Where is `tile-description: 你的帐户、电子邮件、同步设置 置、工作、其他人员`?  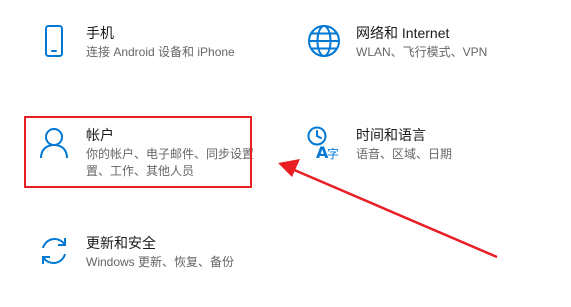
tile-description: 你的帐户、电子邮件、同步设置 置、工作、其他人员 is located at coordinates (170, 162).